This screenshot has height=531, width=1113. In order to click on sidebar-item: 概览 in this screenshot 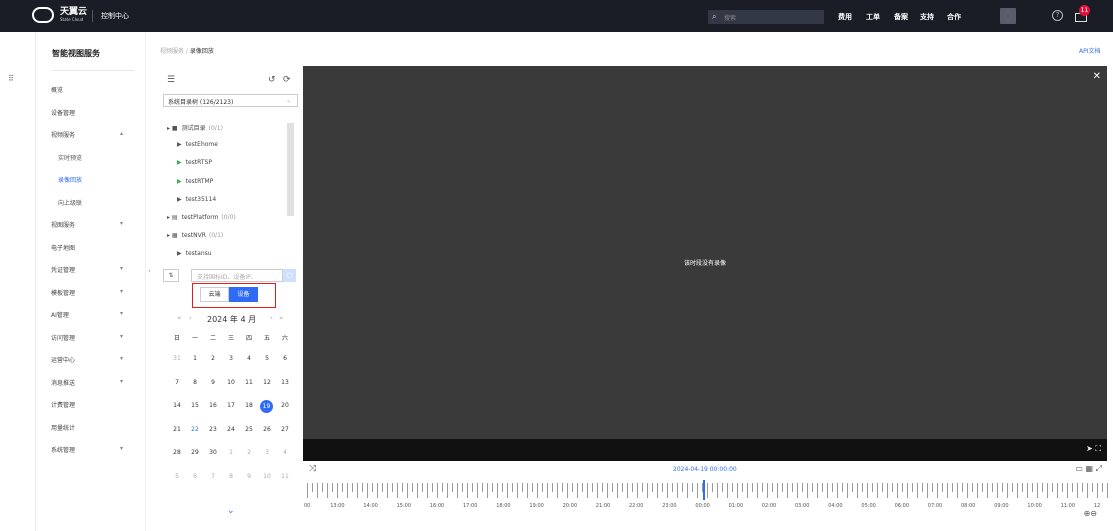, I will do `click(91, 89)`.